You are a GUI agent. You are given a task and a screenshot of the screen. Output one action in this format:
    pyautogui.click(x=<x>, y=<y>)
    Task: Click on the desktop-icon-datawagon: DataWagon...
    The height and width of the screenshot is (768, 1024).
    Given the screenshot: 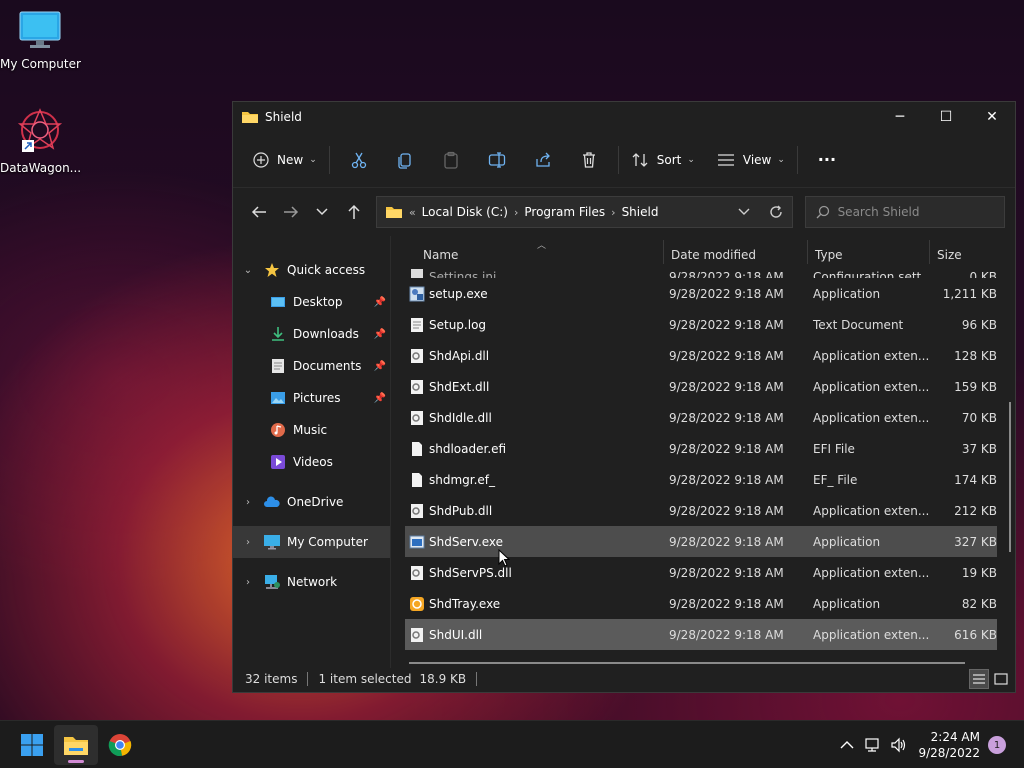 What is the action you would take?
    pyautogui.click(x=40, y=140)
    